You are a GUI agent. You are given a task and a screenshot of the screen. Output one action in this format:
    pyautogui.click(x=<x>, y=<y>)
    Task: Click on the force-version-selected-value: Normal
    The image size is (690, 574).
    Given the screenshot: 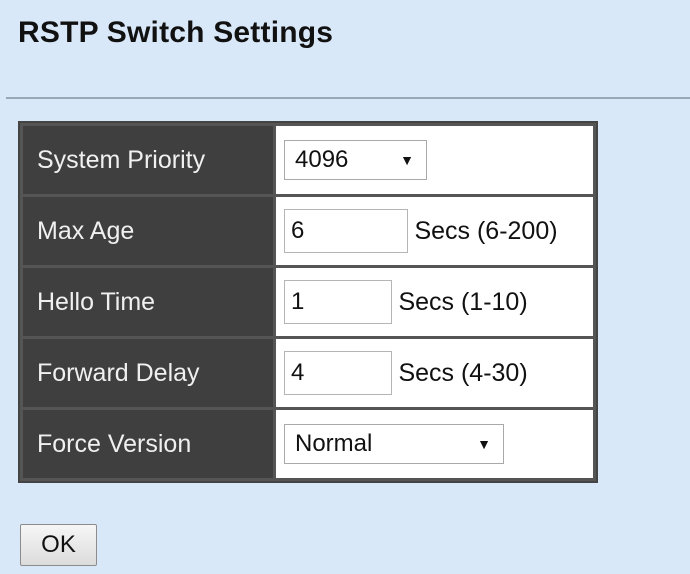 What is the action you would take?
    pyautogui.click(x=334, y=443)
    